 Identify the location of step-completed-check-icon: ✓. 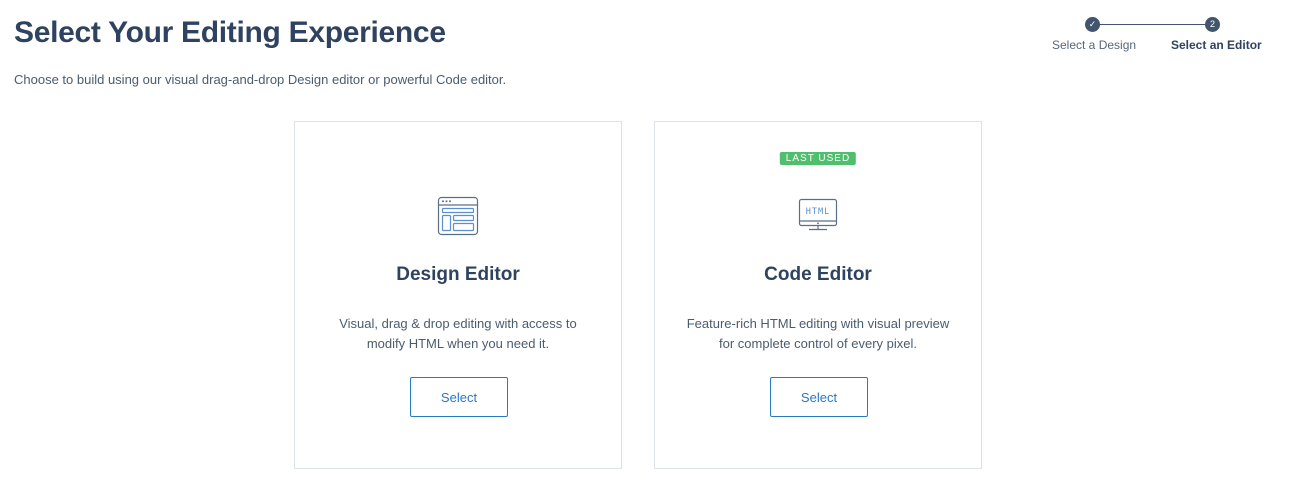
(1092, 24).